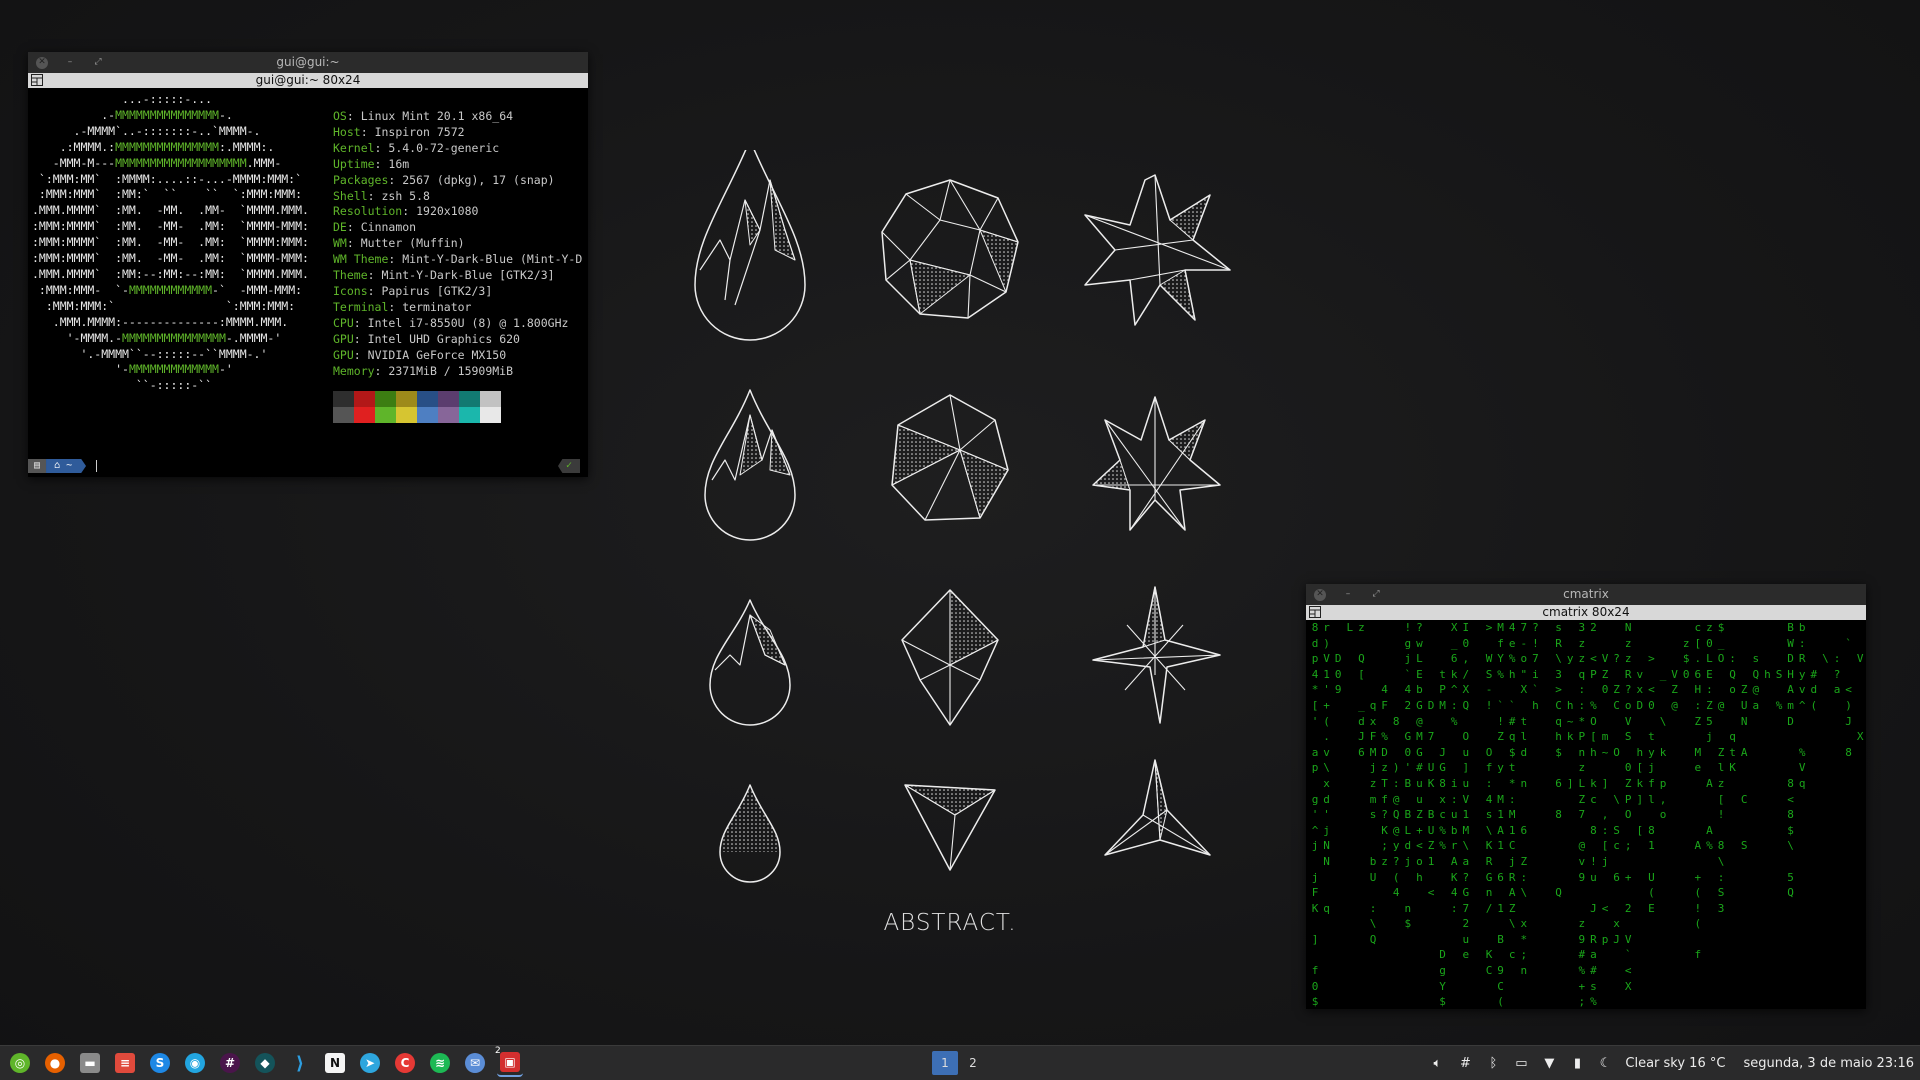  What do you see at coordinates (1663, 744) in the screenshot?
I see `matrix-column: _ \ k p , o` at bounding box center [1663, 744].